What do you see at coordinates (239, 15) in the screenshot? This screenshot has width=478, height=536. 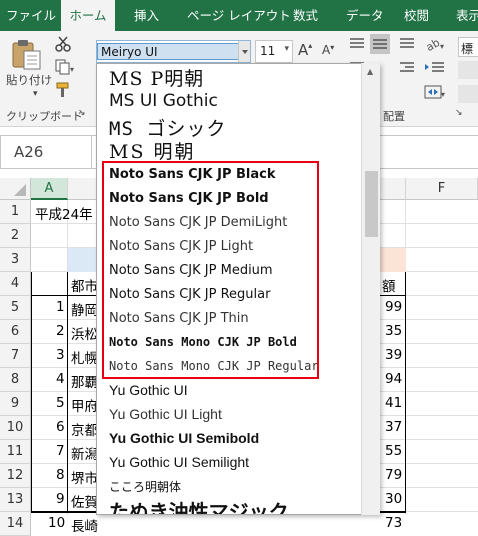 I see `tab-page-layout: ページ レイアウト` at bounding box center [239, 15].